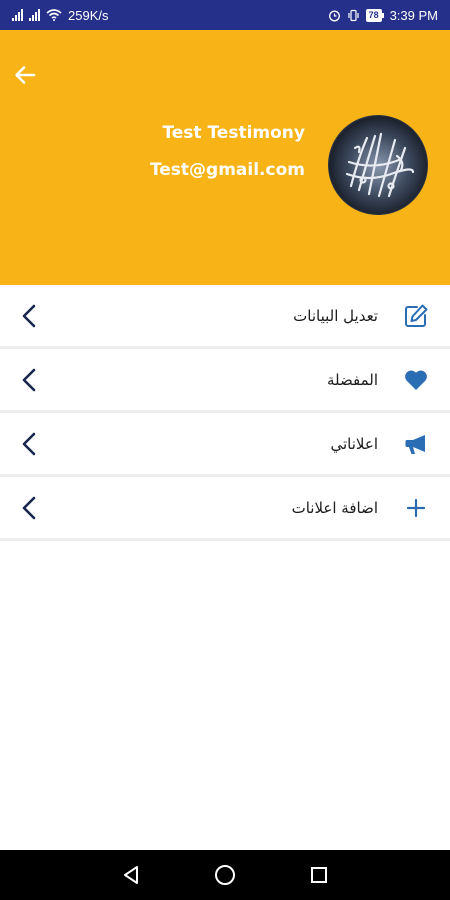  I want to click on megaphone-icon, so click(416, 444).